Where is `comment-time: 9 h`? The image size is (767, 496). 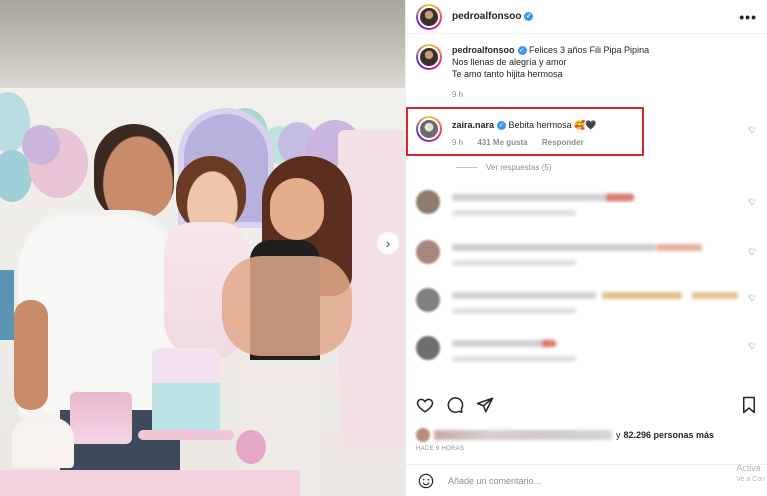 comment-time: 9 h is located at coordinates (458, 142).